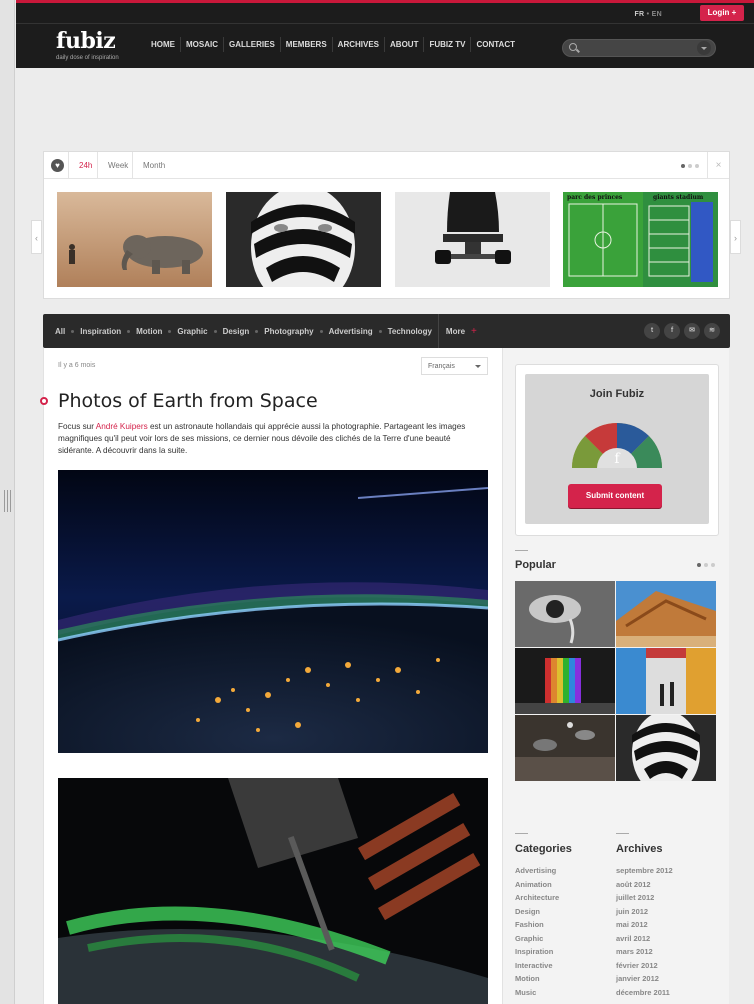  What do you see at coordinates (410, 331) in the screenshot?
I see `cat-technology: Technology` at bounding box center [410, 331].